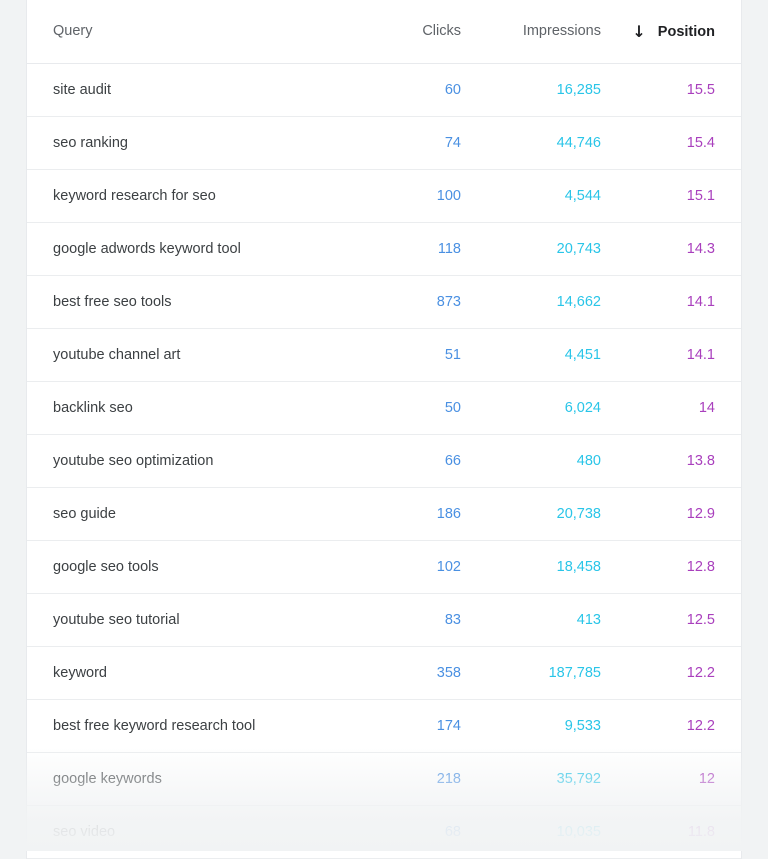 This screenshot has width=768, height=859. I want to click on table-cell-query: best free keyword research tool, so click(192, 725).